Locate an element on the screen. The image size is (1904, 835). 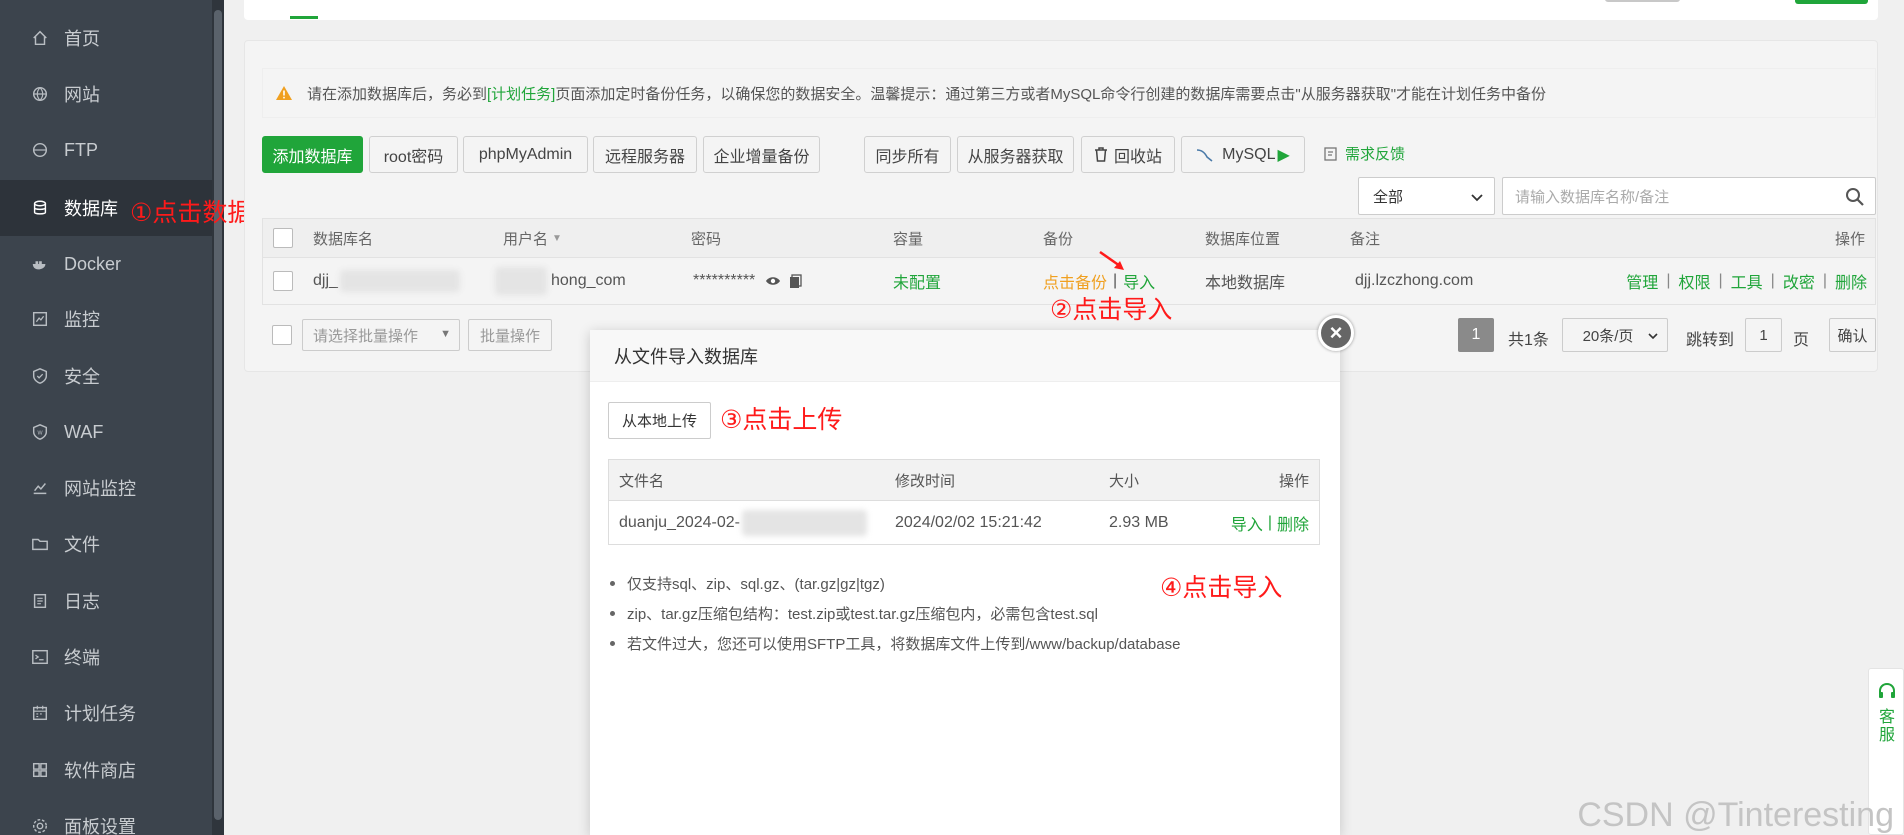
home-icon is located at coordinates (40, 38).